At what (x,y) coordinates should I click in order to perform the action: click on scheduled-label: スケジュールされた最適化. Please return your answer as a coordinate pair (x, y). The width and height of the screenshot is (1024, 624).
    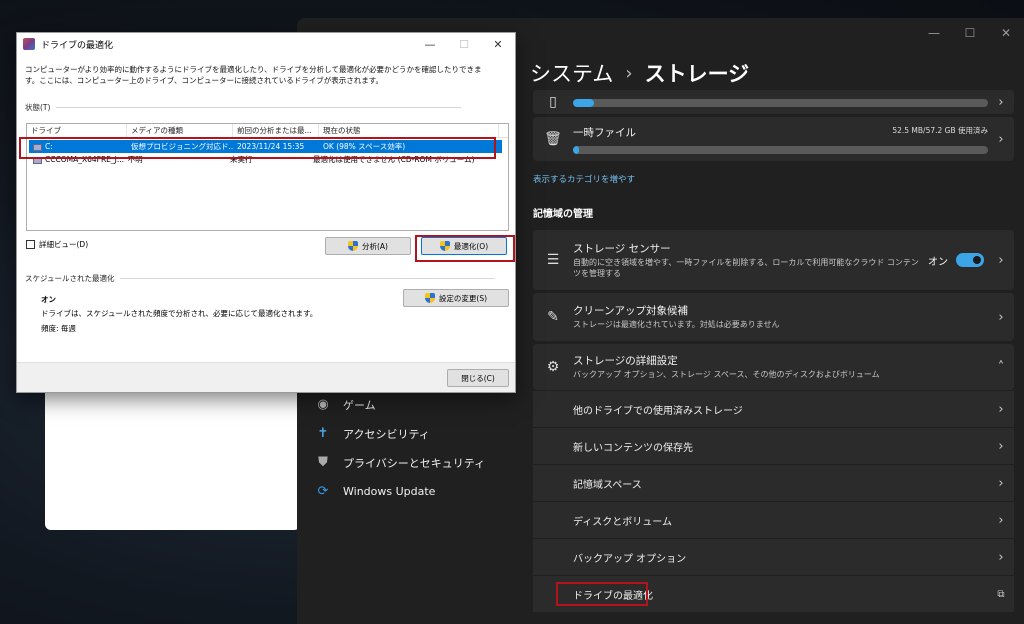
    Looking at the image, I should click on (70, 278).